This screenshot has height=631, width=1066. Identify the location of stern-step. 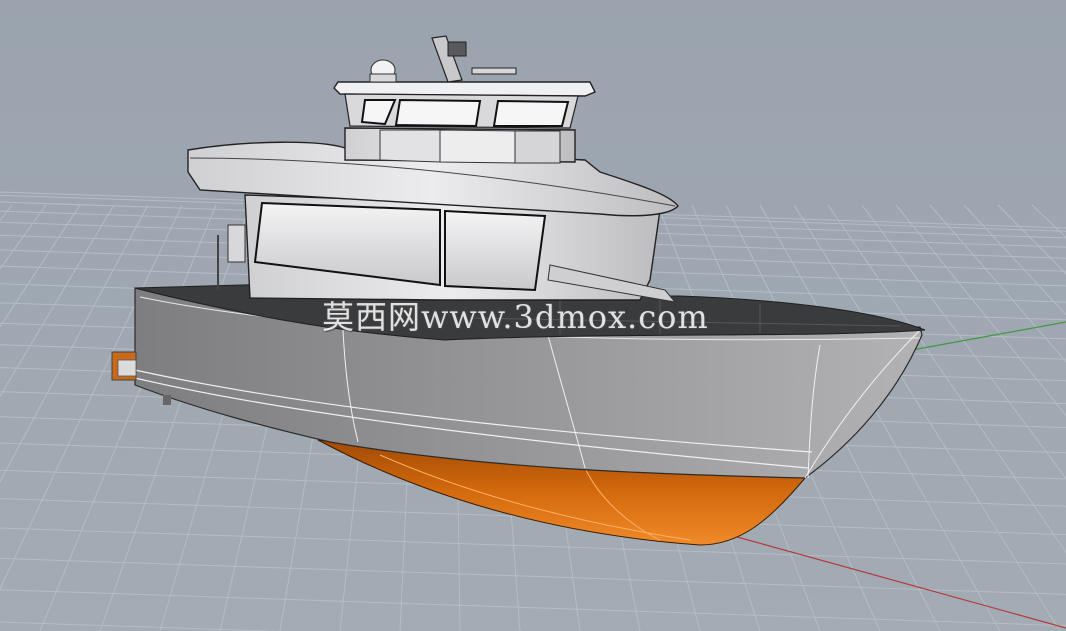
(127, 368).